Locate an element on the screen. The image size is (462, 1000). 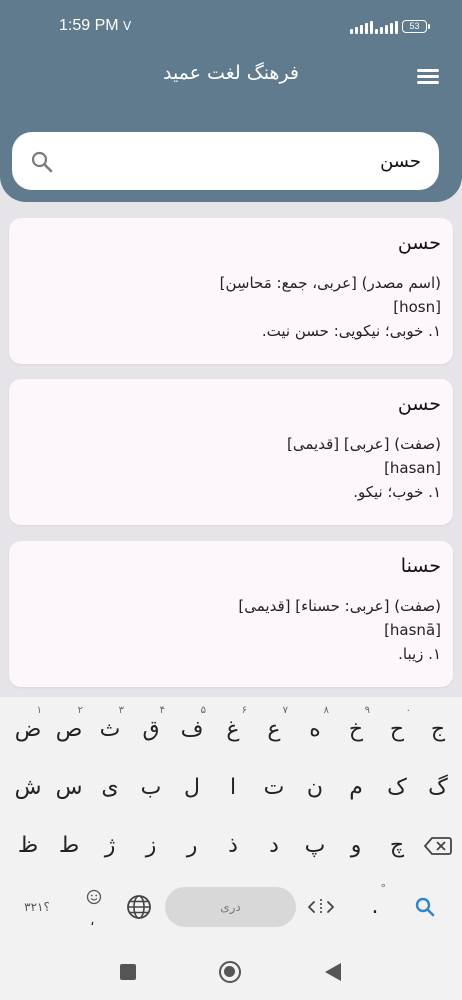
key: ظ is located at coordinates (28, 846).